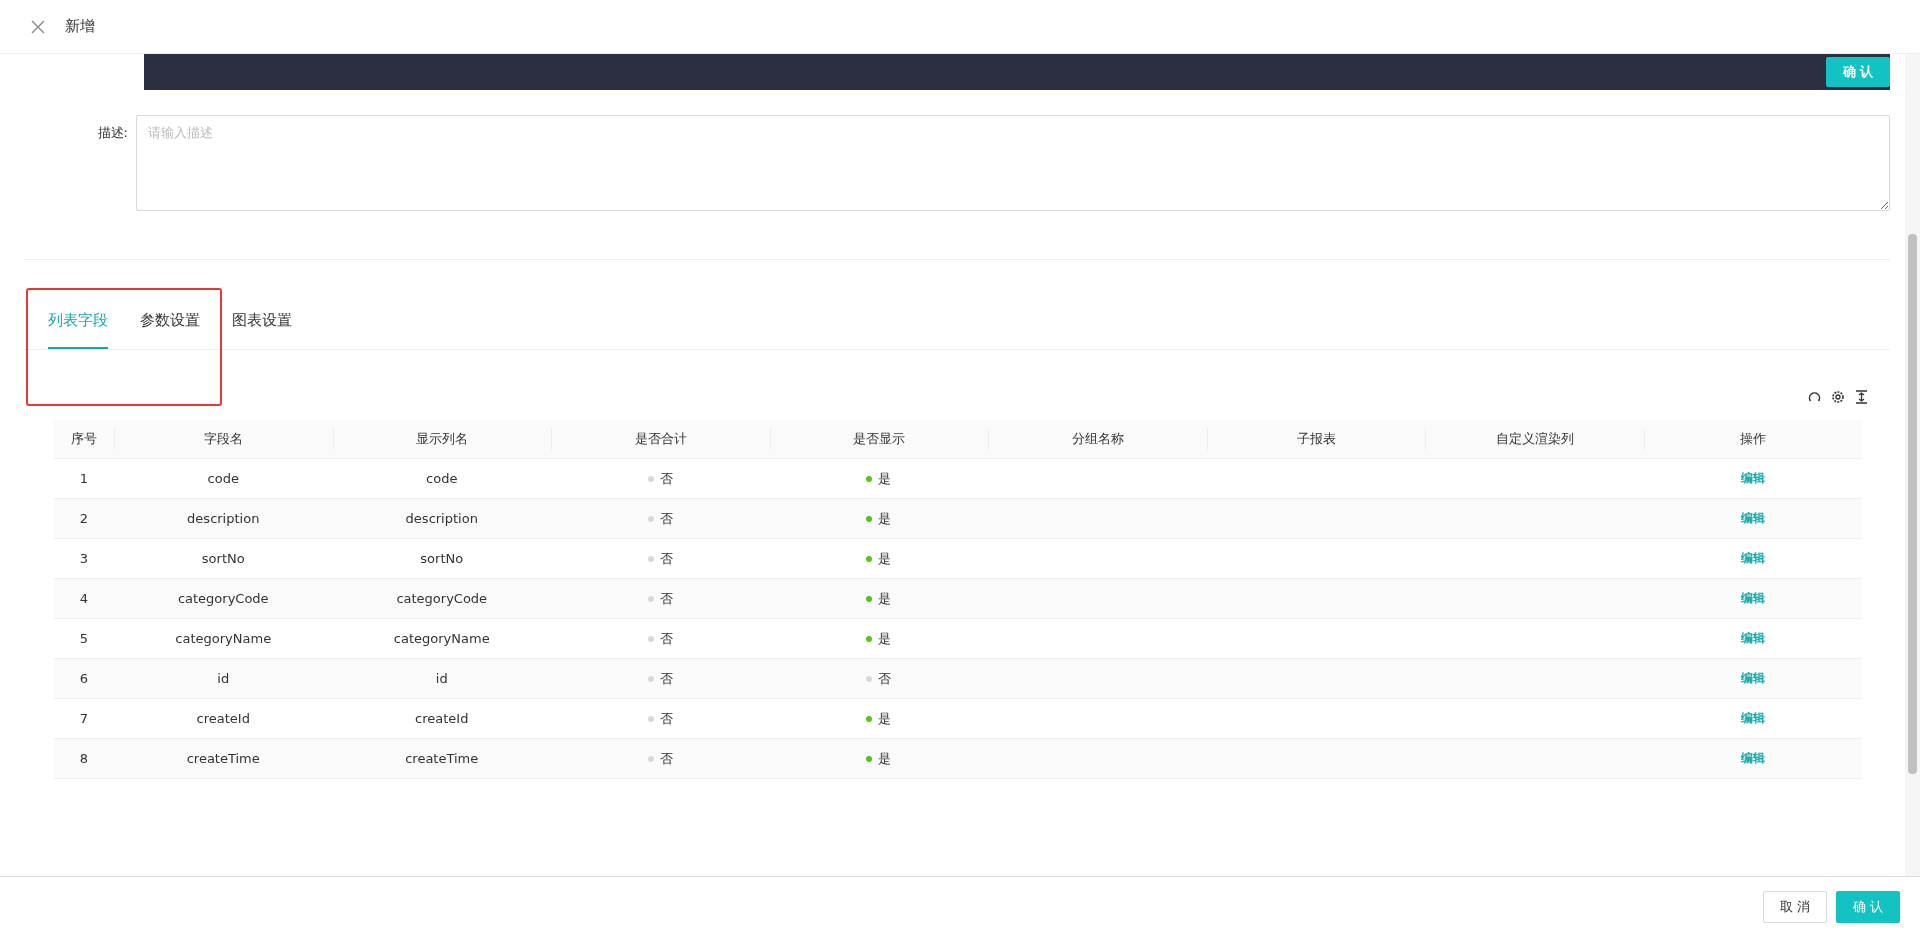  Describe the element at coordinates (80, 26) in the screenshot. I see `dialog-title: 新增` at that location.